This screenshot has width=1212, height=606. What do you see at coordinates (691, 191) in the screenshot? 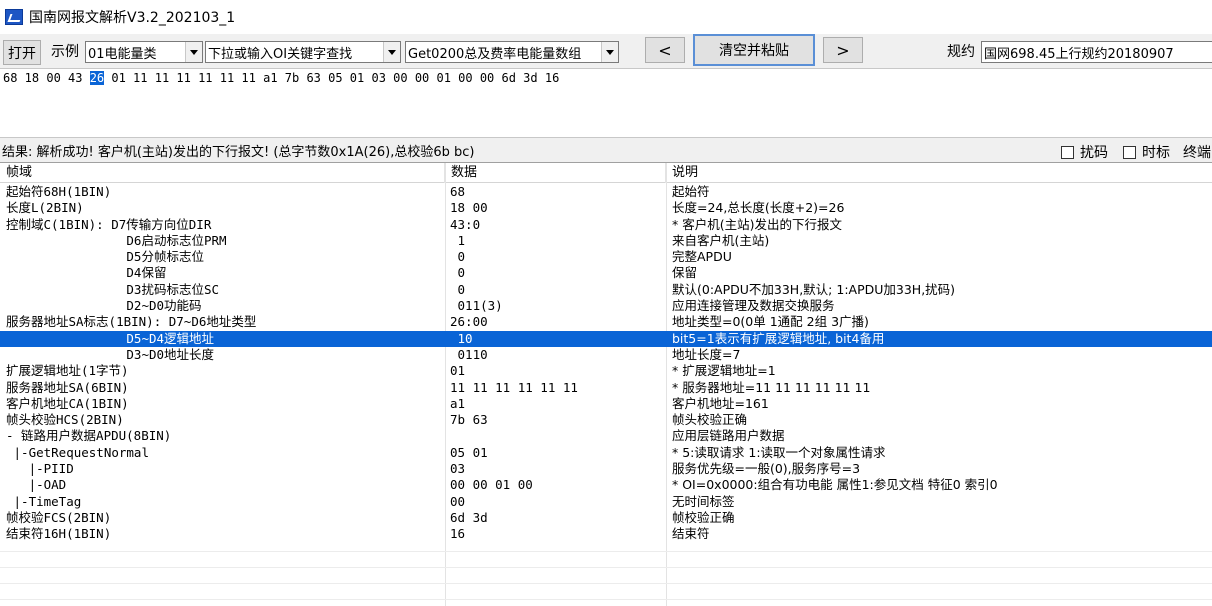
I see `desc-cell: 起始符` at bounding box center [691, 191].